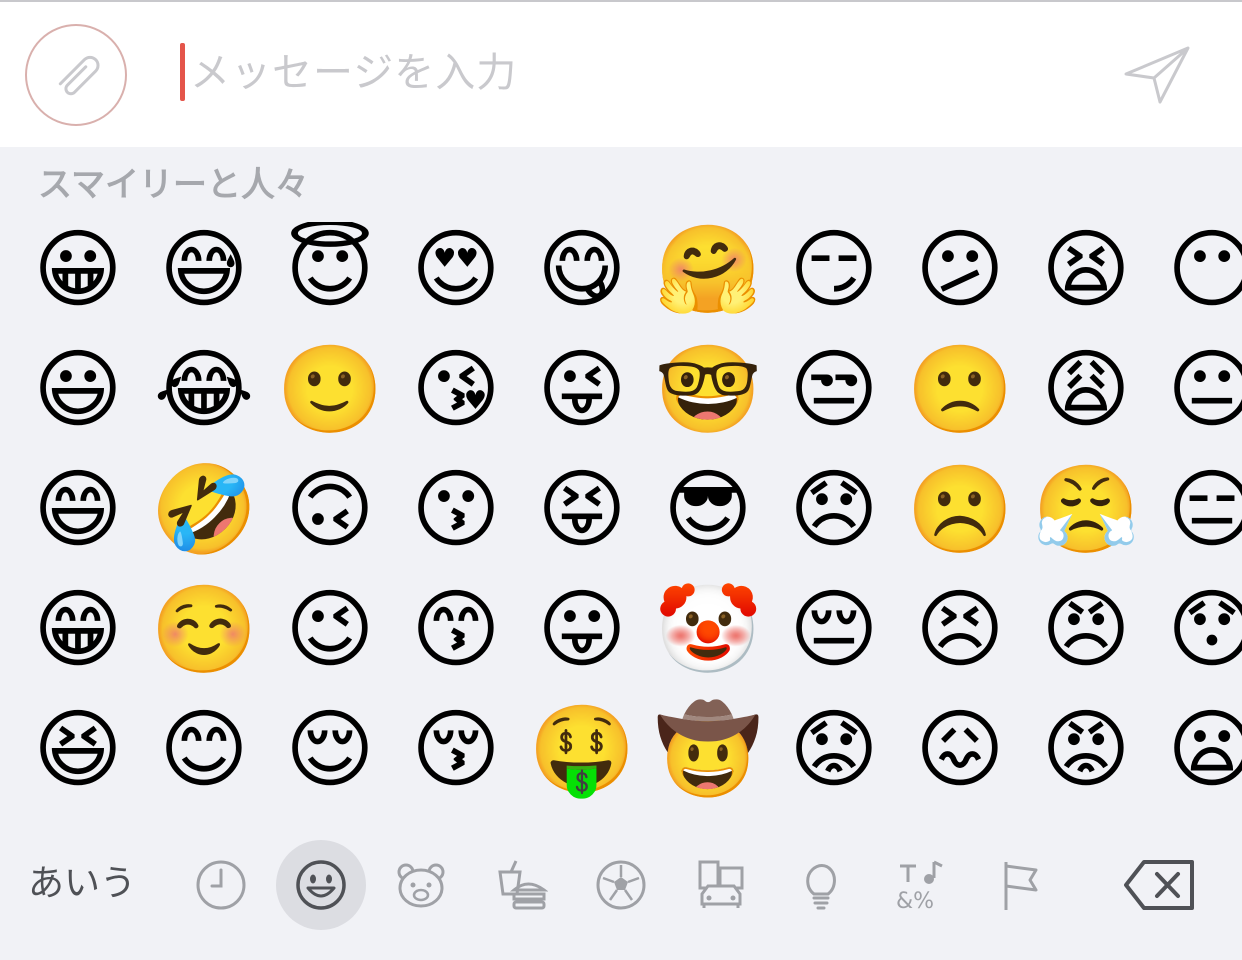 The width and height of the screenshot is (1242, 960). Describe the element at coordinates (204, 390) in the screenshot. I see `emoji-key: 😂` at that location.